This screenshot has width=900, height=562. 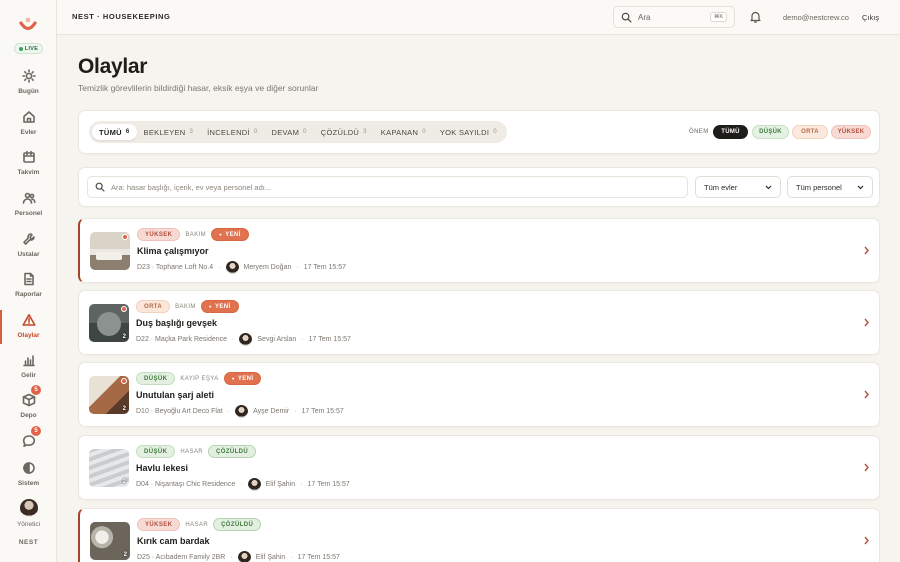 I want to click on sidebar-item-gelir: Gelir, so click(x=28, y=368).